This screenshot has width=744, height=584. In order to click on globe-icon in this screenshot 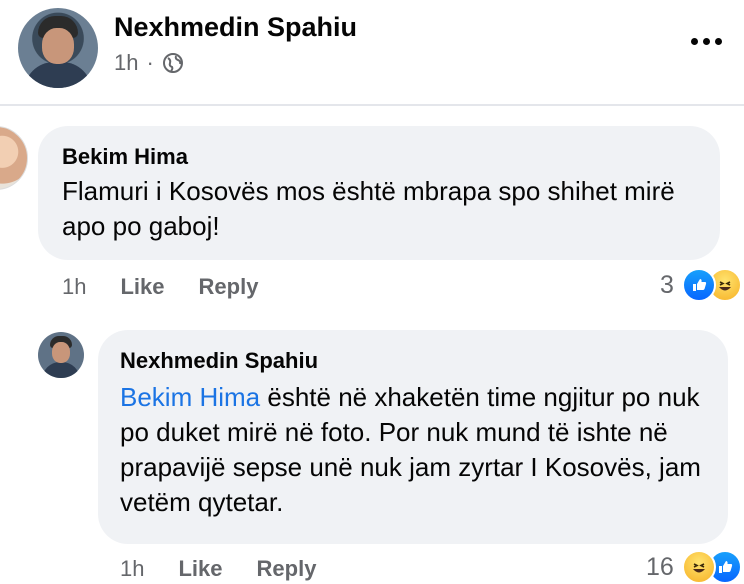, I will do `click(173, 63)`.